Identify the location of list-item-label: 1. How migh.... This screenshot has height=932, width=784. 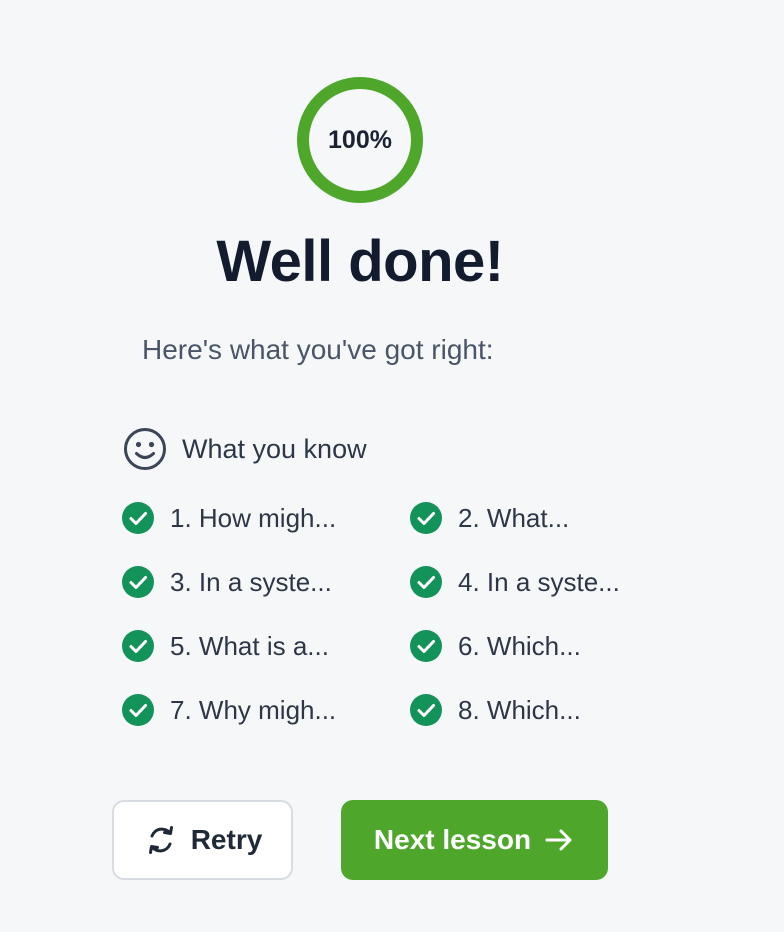
(253, 517).